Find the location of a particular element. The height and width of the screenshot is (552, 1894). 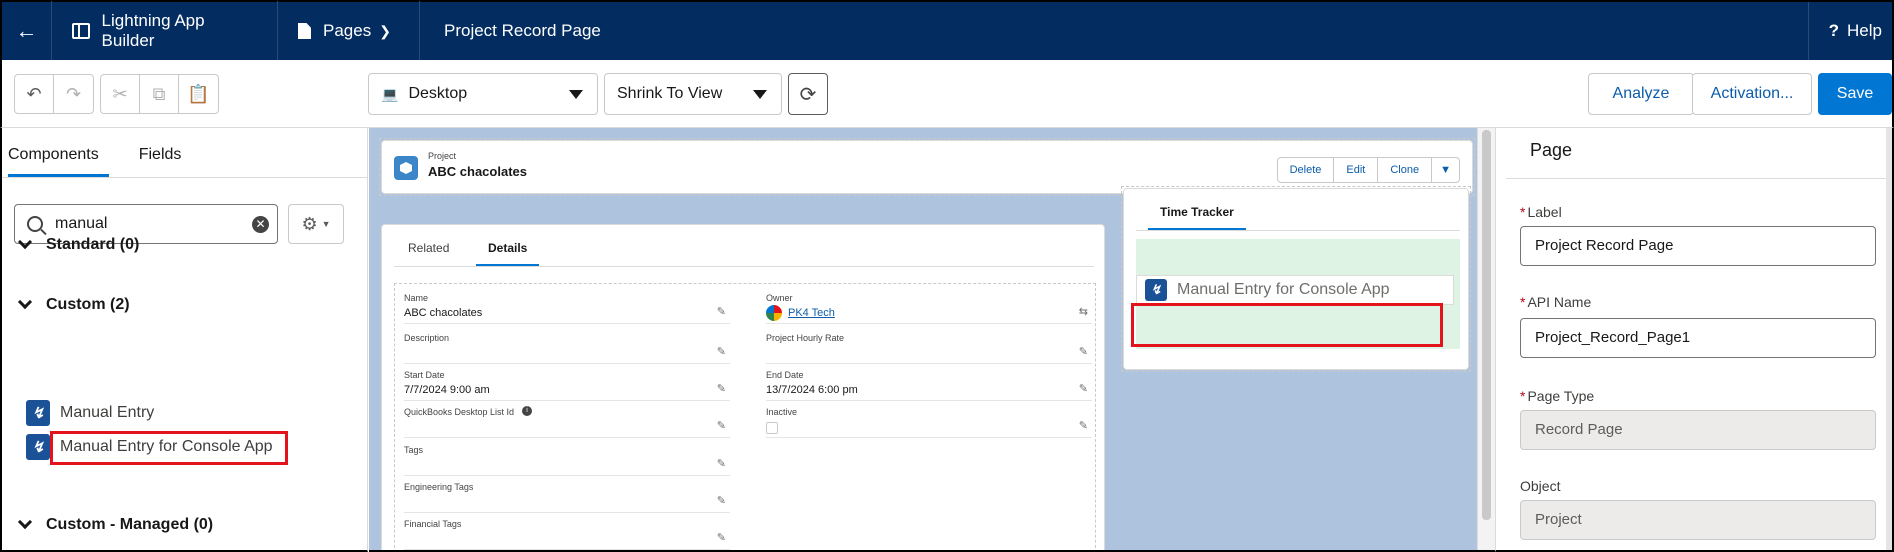

section-standard-label: Standard (0) is located at coordinates (93, 244).